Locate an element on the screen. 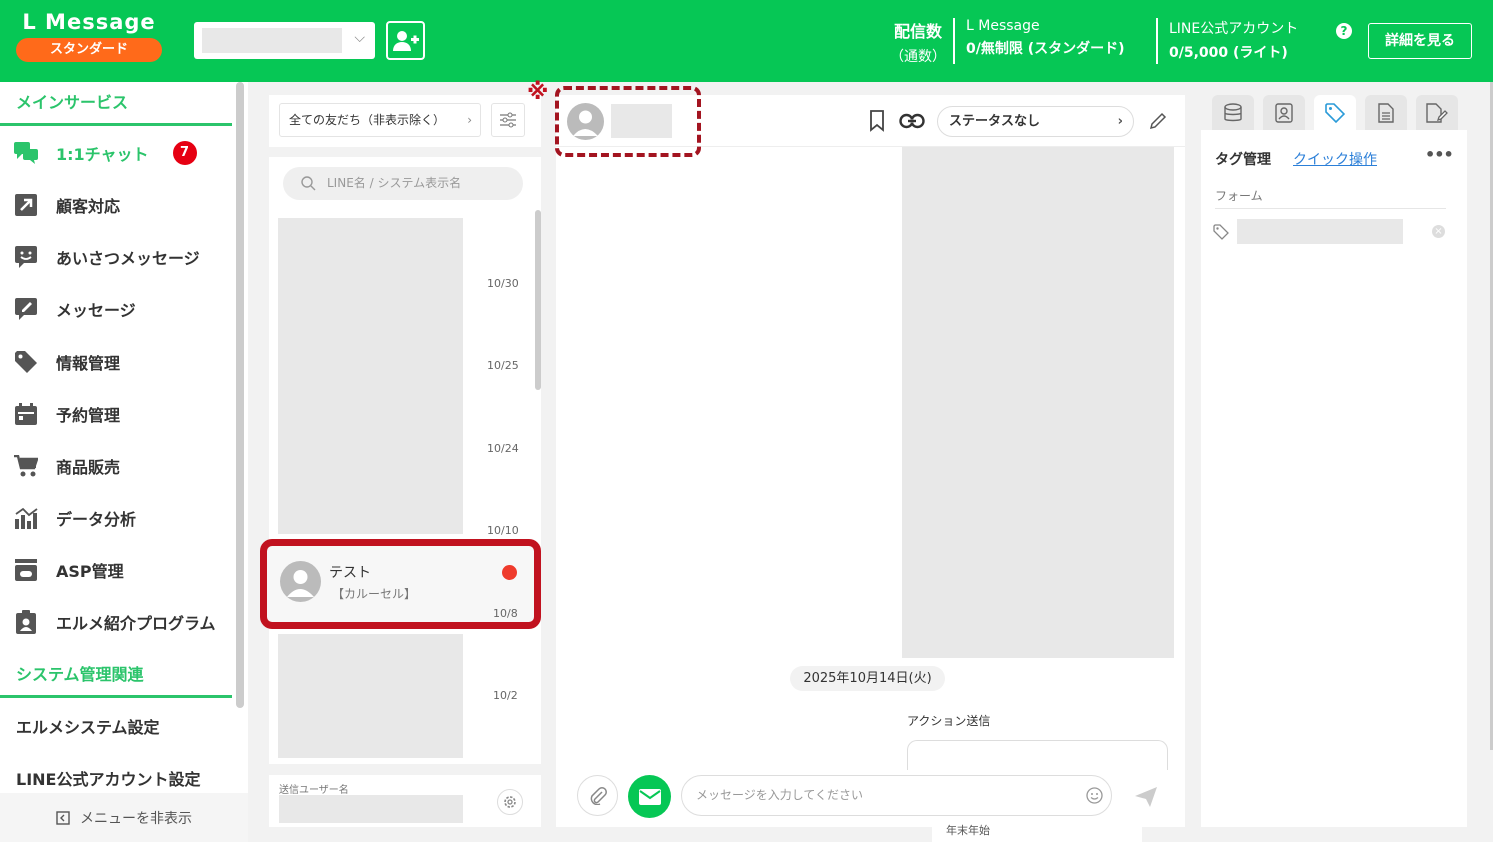  add-friend-button is located at coordinates (405, 40).